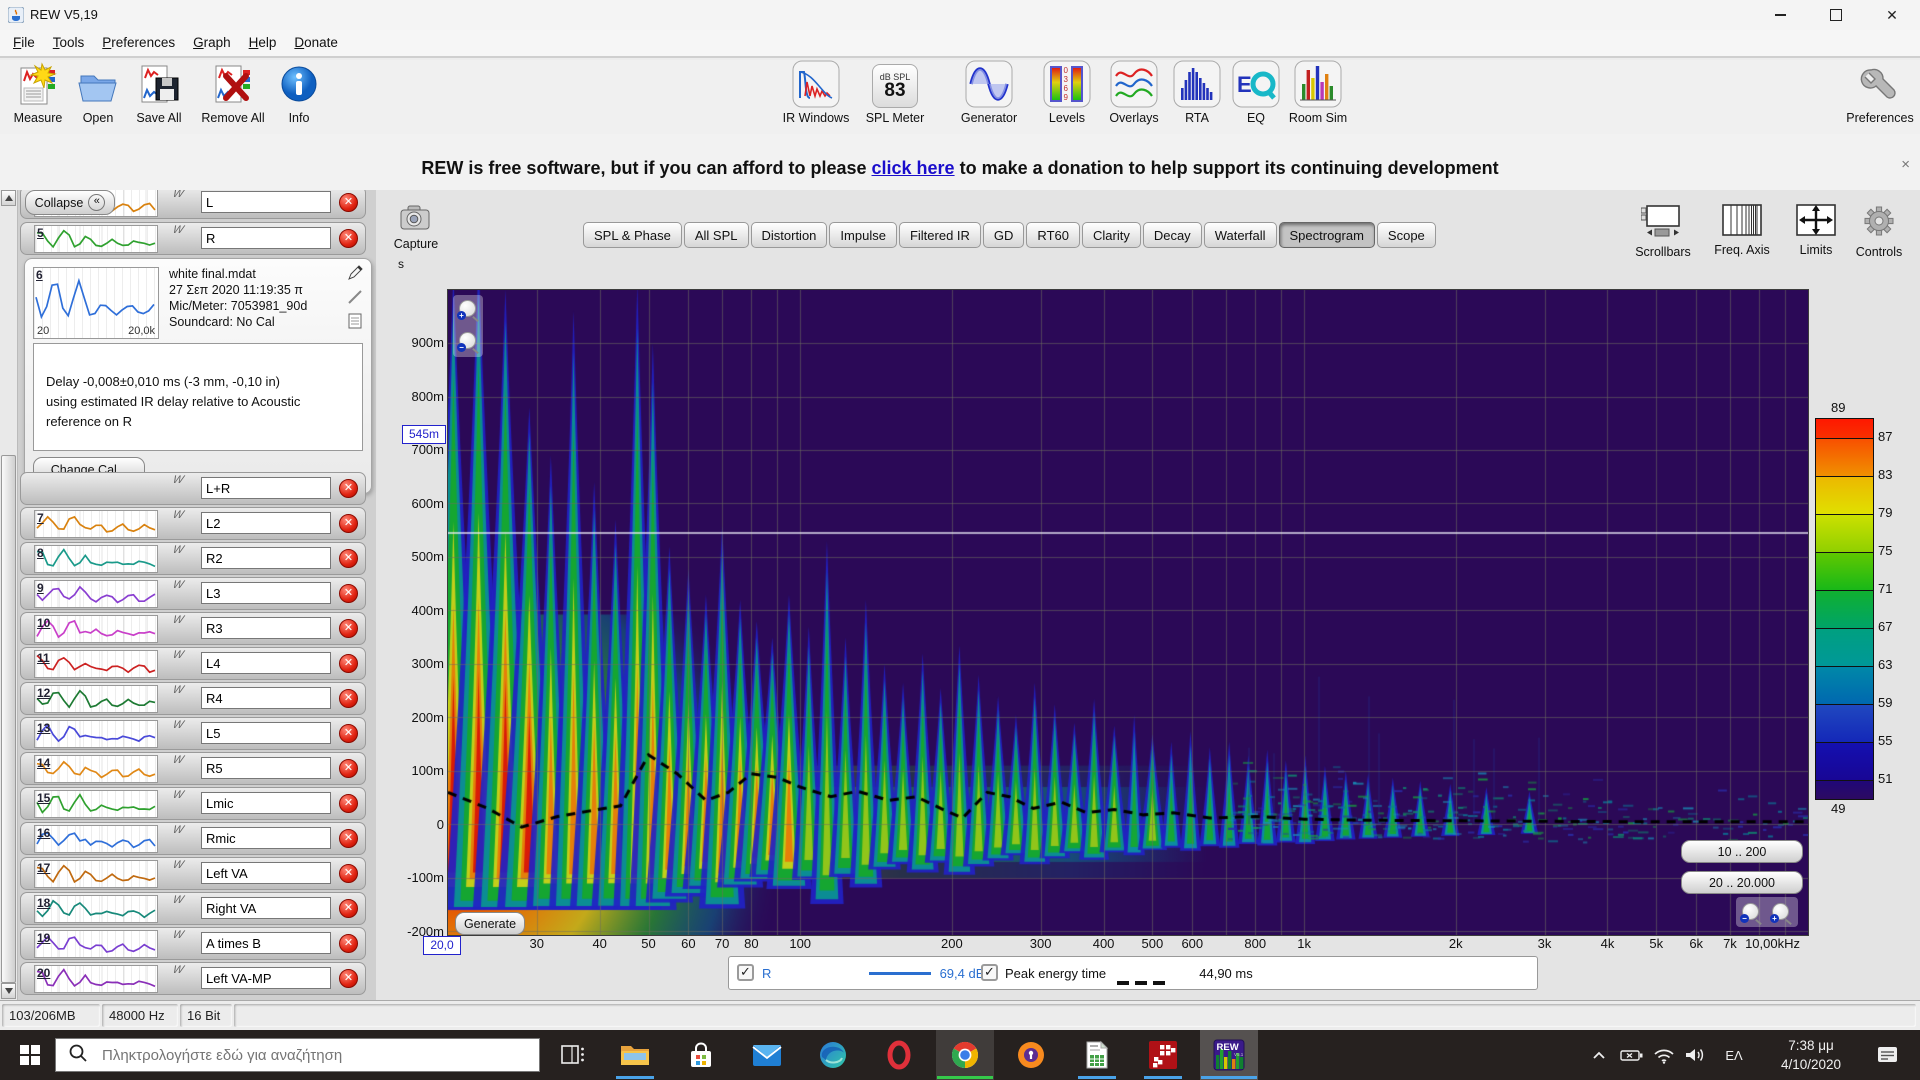  Describe the element at coordinates (416, 237) in the screenshot. I see `capture-group: Capture s` at that location.